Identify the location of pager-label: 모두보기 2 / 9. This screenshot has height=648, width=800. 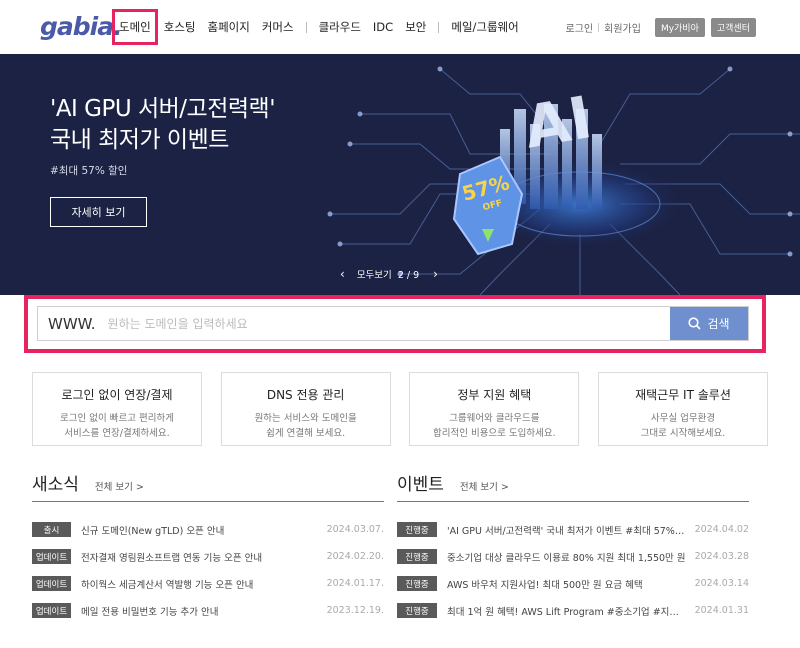
(388, 274).